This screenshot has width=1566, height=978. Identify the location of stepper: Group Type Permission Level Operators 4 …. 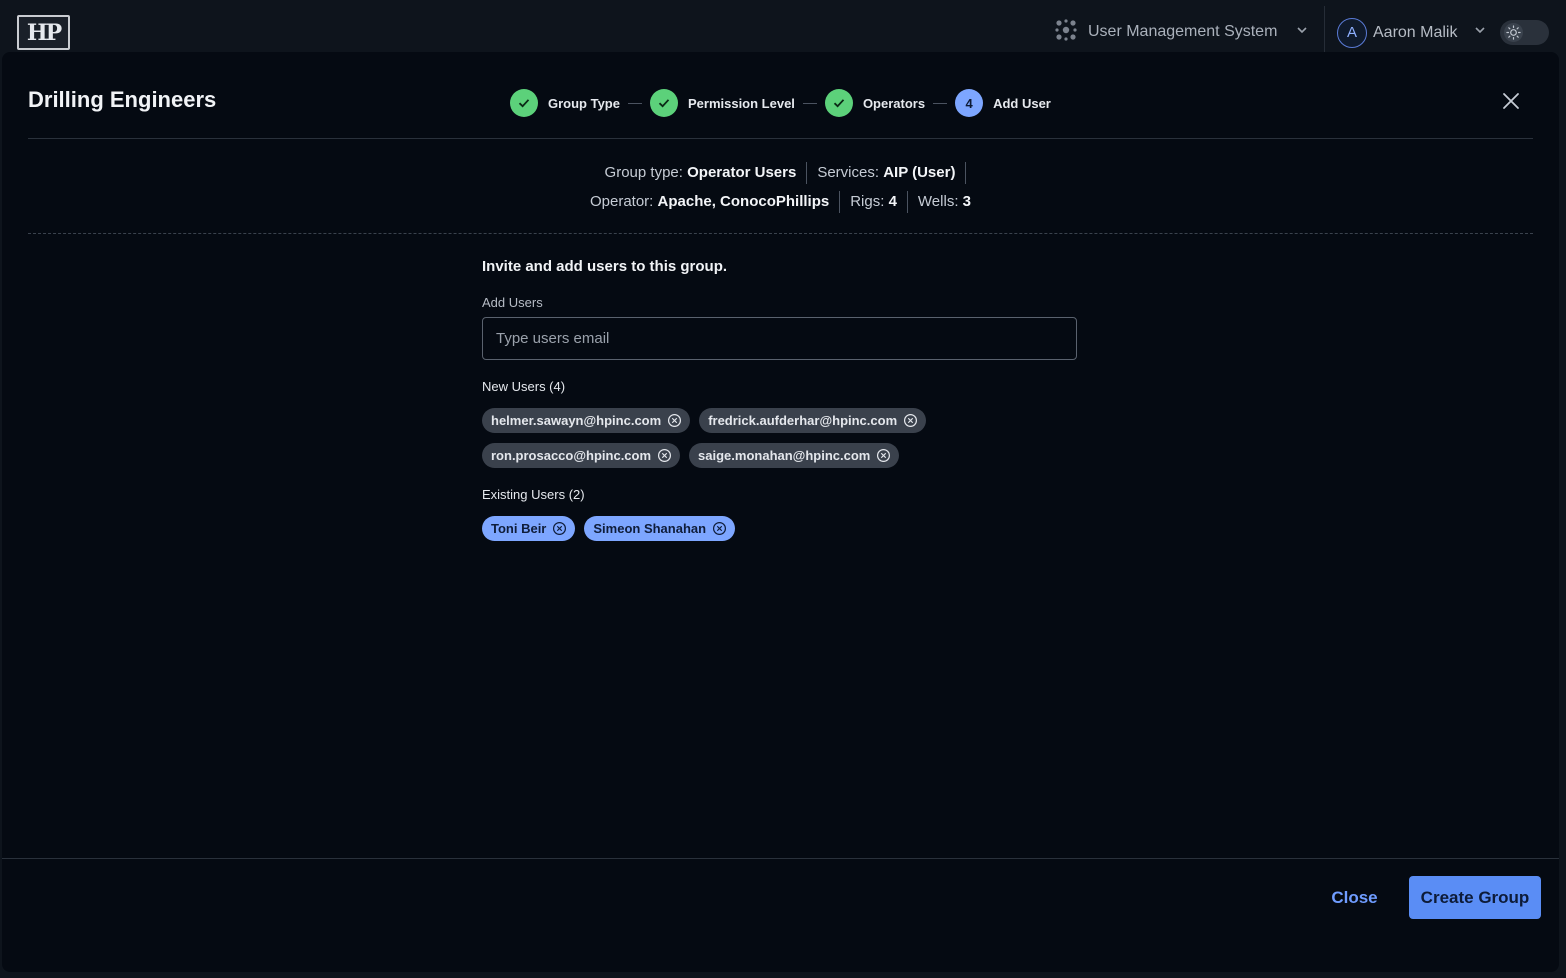
(780, 103).